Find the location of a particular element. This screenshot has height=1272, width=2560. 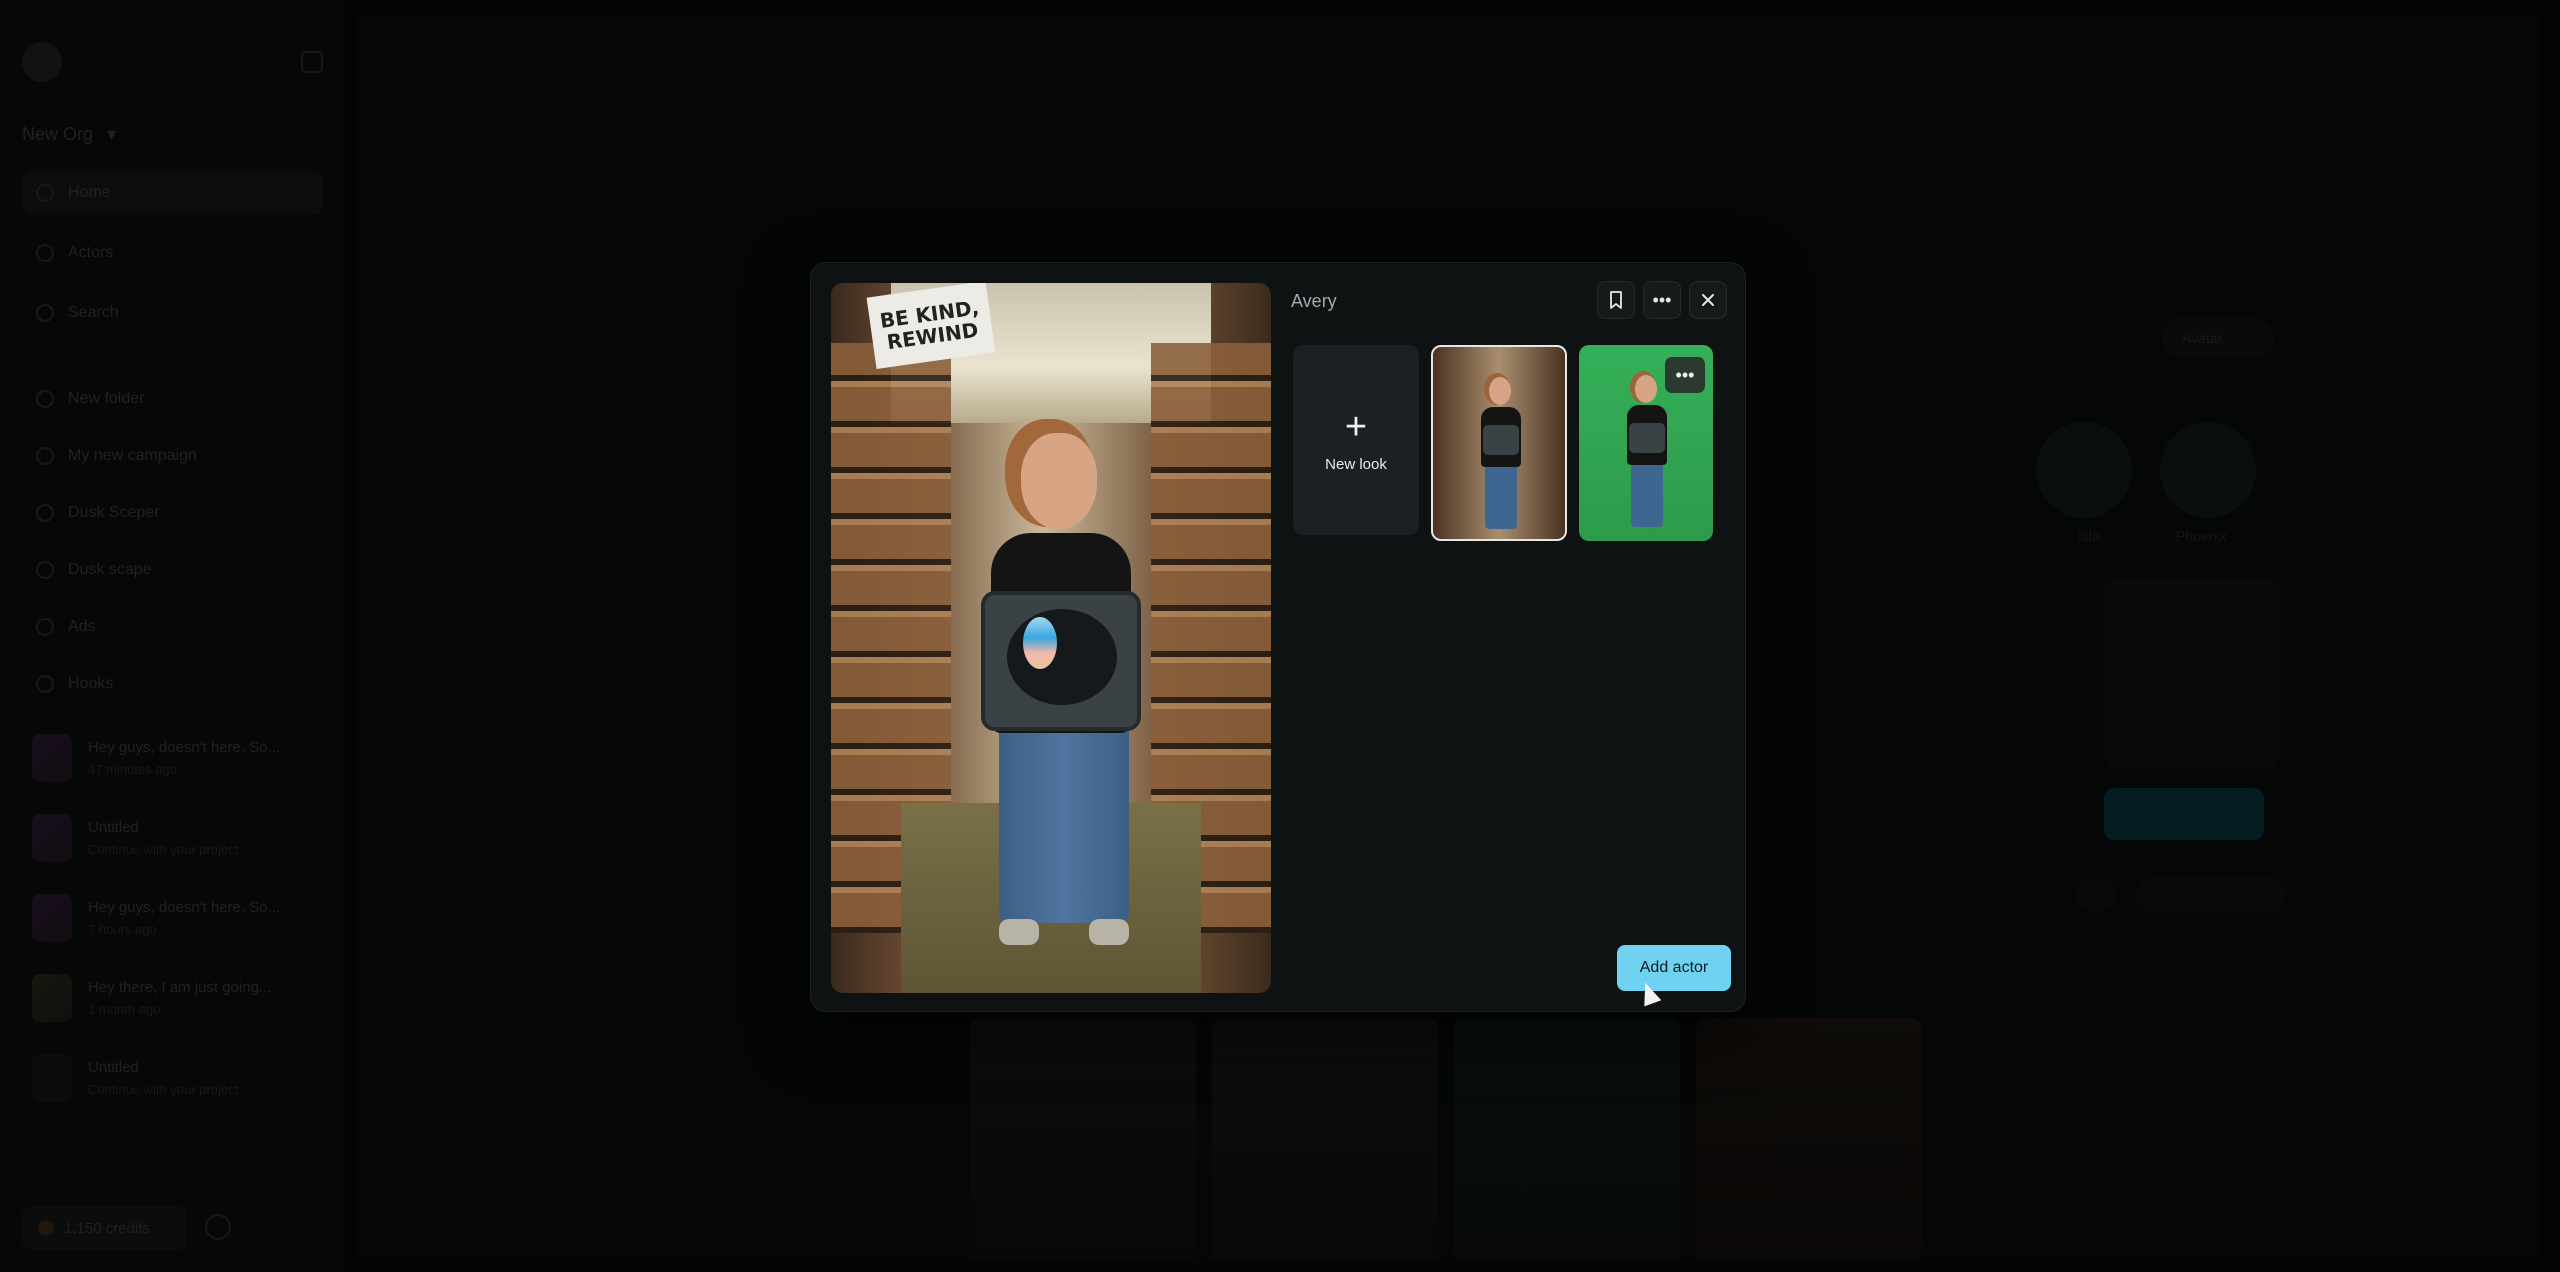

look-thumbnail-greenscreen: ••• is located at coordinates (1646, 443).